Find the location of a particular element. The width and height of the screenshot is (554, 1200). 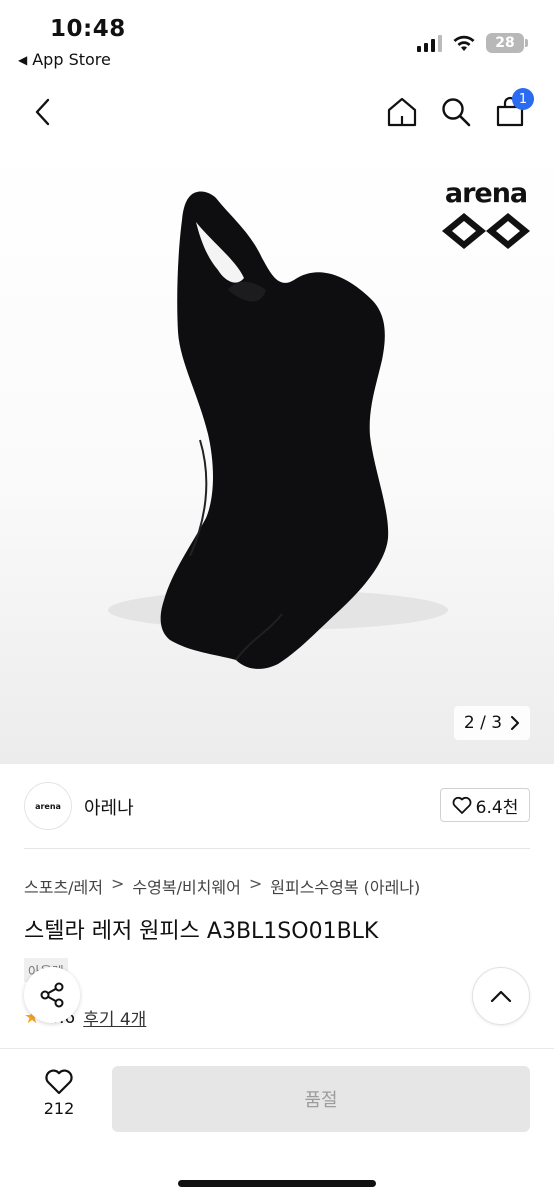

home-button is located at coordinates (402, 112).